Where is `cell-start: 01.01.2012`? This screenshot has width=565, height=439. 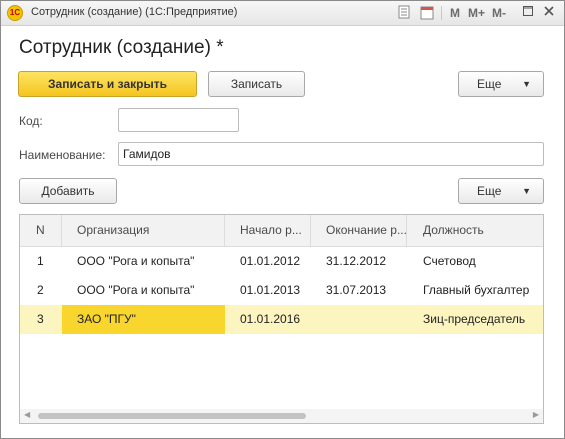 cell-start: 01.01.2012 is located at coordinates (268, 261).